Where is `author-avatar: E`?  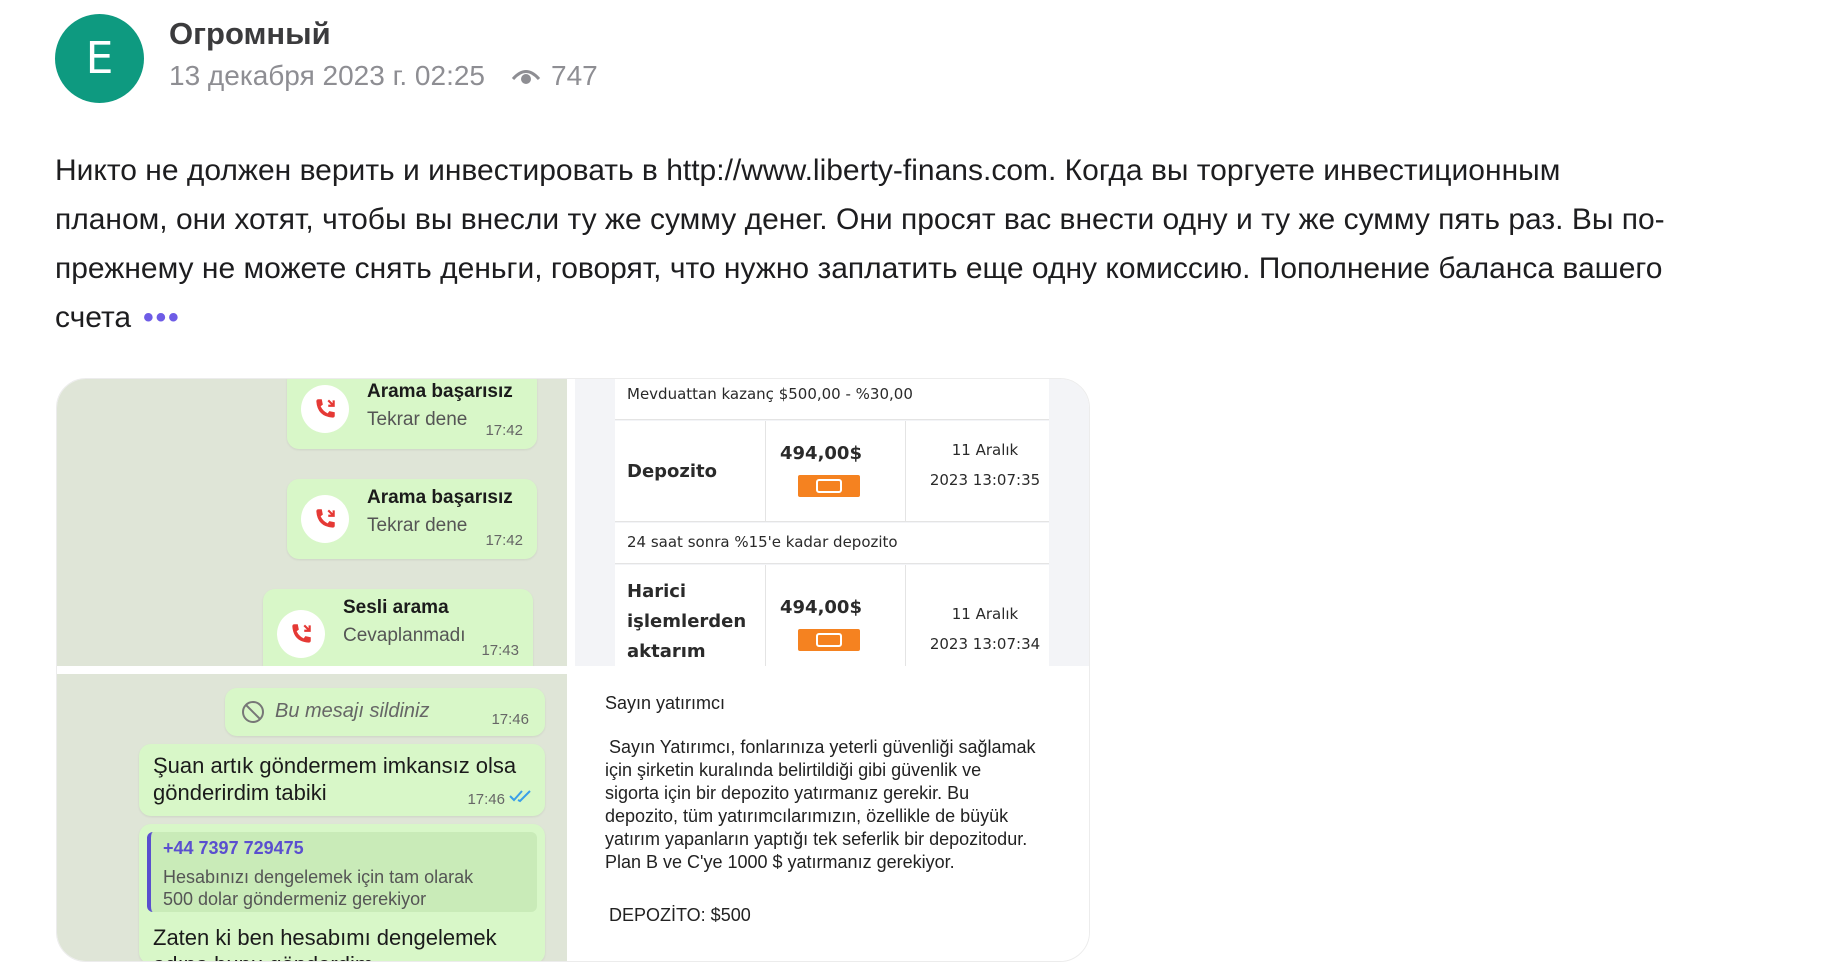 author-avatar: E is located at coordinates (99, 58).